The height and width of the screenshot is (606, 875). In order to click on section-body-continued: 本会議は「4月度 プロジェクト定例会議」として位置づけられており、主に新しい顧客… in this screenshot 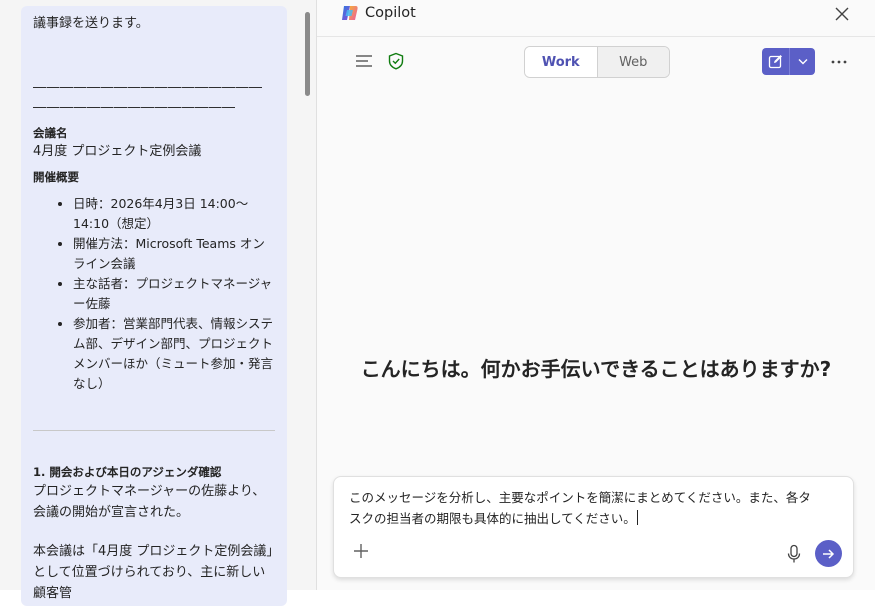, I will do `click(153, 572)`.